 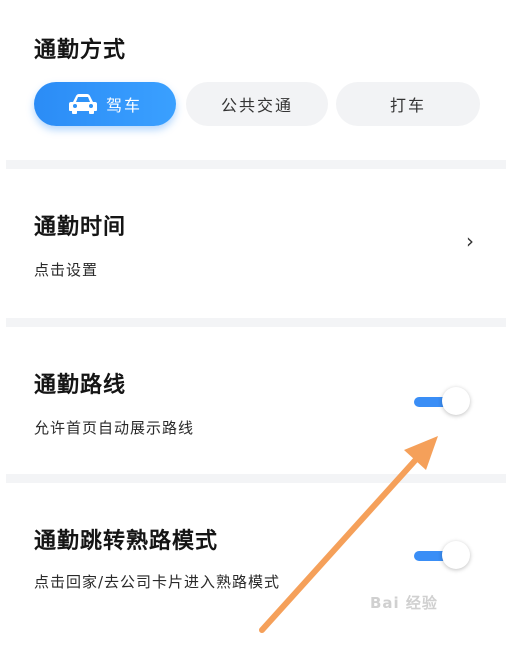 I want to click on watermark-logo: Bai 经验, so click(x=404, y=603).